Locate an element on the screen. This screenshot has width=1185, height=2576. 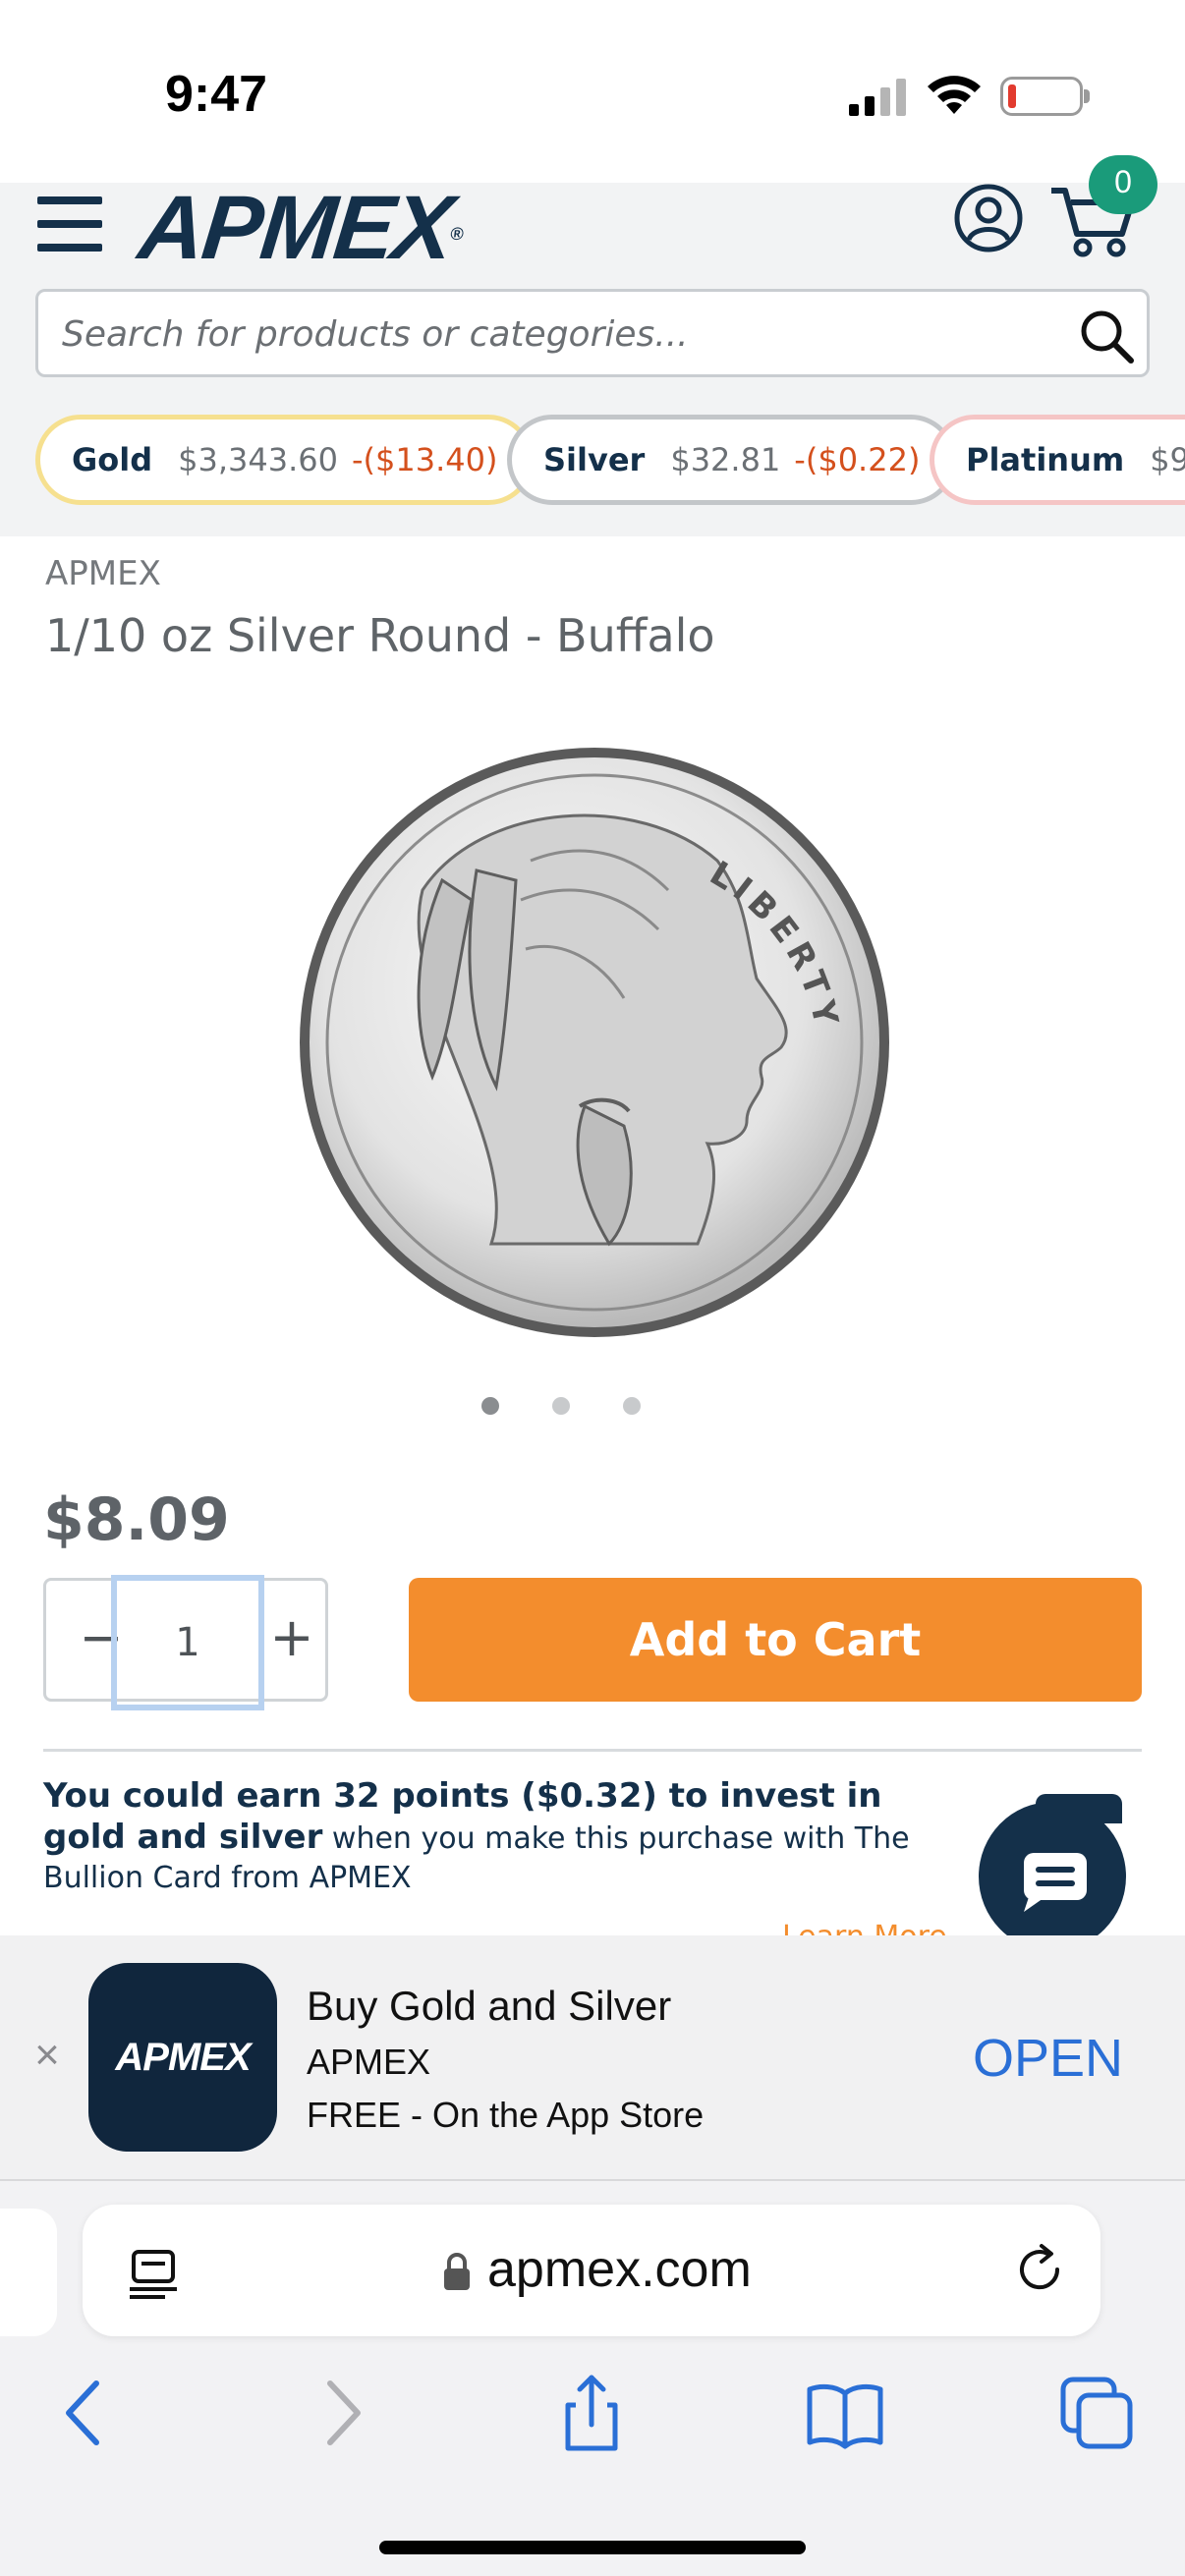
wifi-icon is located at coordinates (955, 95).